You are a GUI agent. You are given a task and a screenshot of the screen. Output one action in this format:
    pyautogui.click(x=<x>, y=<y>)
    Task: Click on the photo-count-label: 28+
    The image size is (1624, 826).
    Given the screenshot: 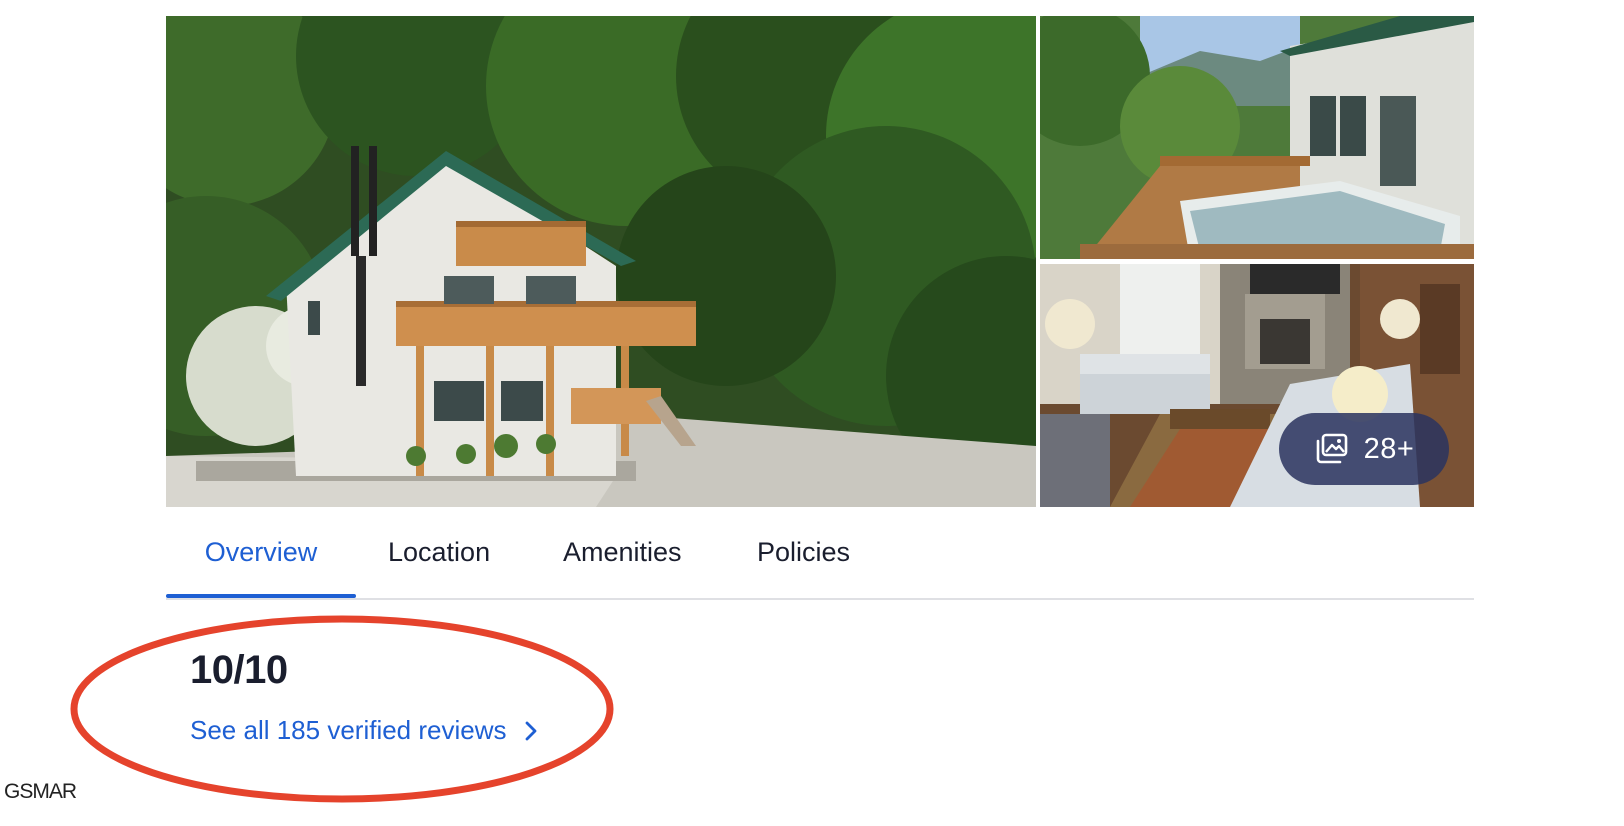 What is the action you would take?
    pyautogui.click(x=1389, y=448)
    